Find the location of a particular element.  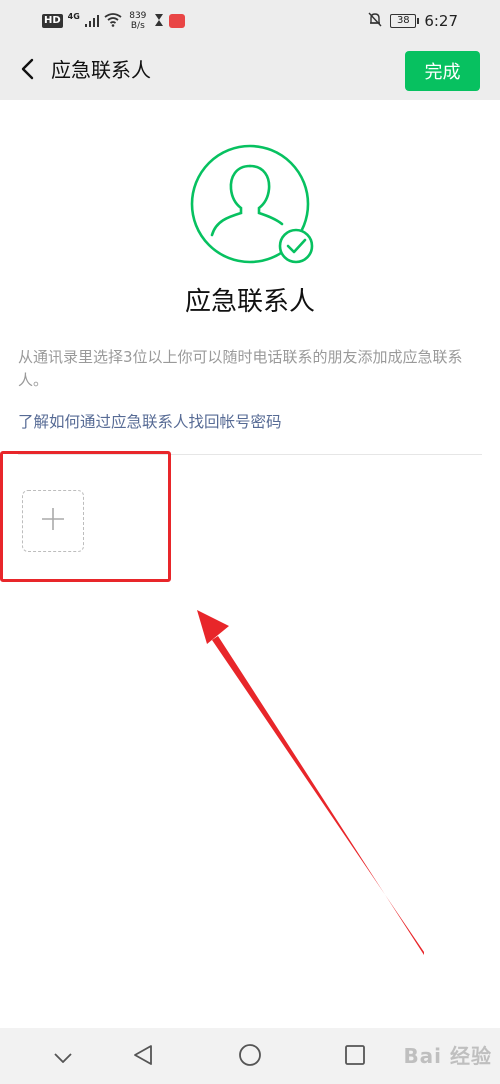

collapse-icon is located at coordinates (63, 1057).